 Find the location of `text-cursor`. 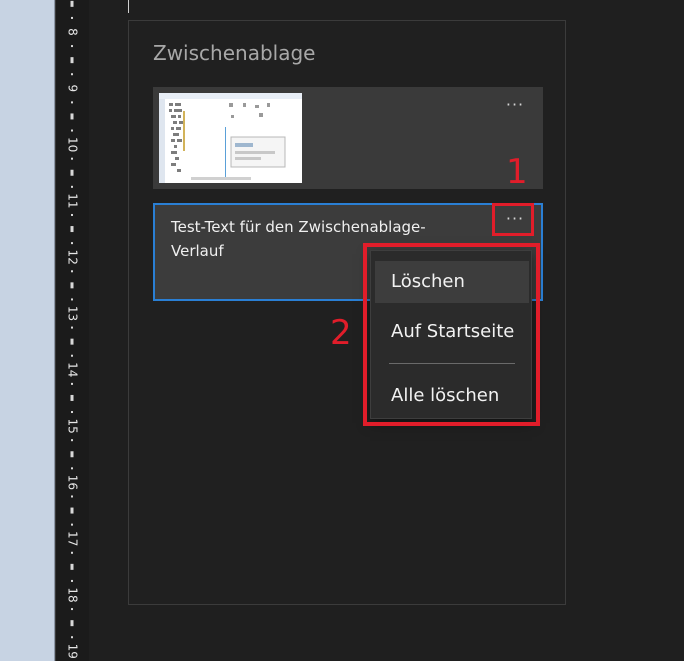

text-cursor is located at coordinates (128, 6).